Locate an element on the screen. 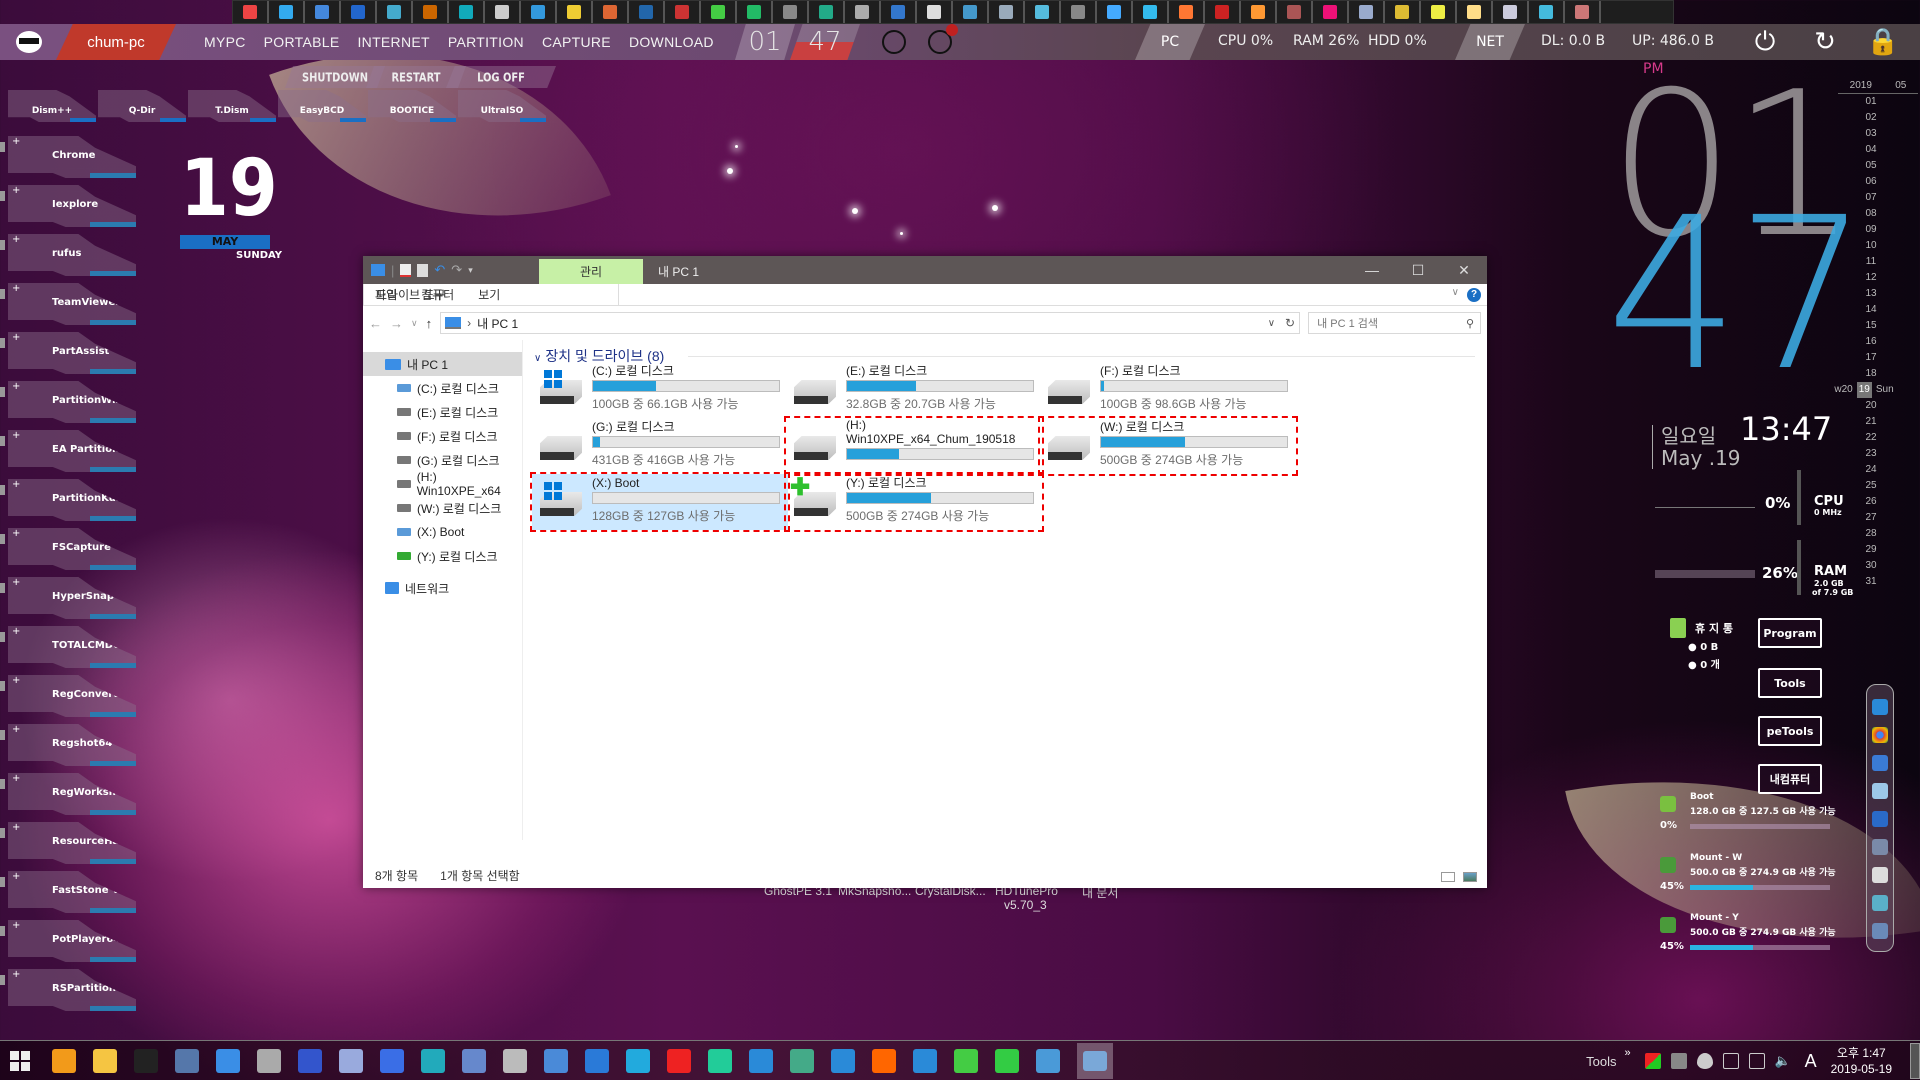 This screenshot has width=1920, height=1080. forward-icon: → is located at coordinates (396, 323).